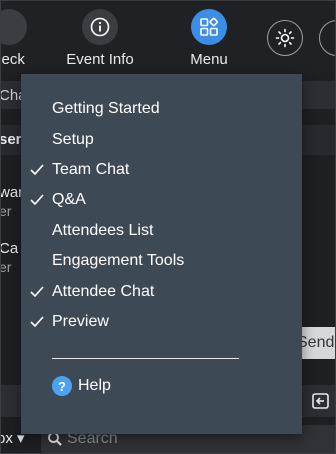 This screenshot has width=336, height=454. I want to click on info-icon, so click(100, 27).